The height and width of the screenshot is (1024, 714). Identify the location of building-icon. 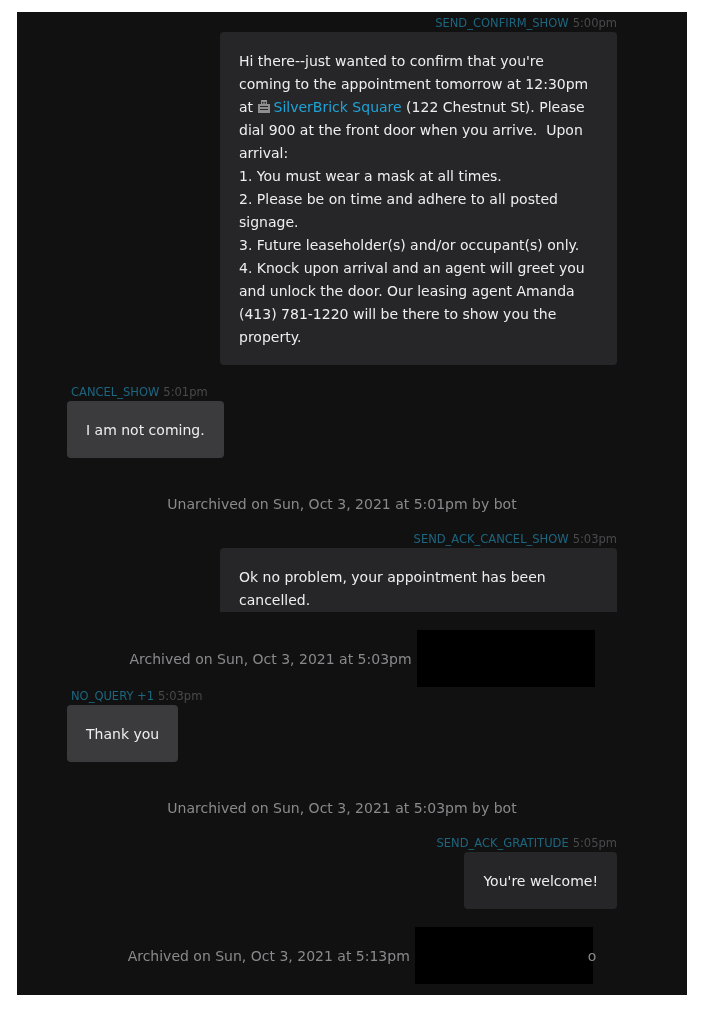
(263, 106).